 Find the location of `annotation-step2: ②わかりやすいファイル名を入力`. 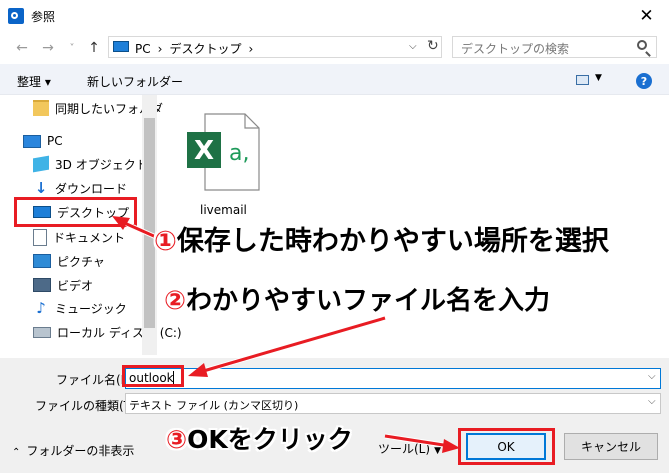

annotation-step2: ②わかりやすいファイル名を入力 is located at coordinates (357, 298).